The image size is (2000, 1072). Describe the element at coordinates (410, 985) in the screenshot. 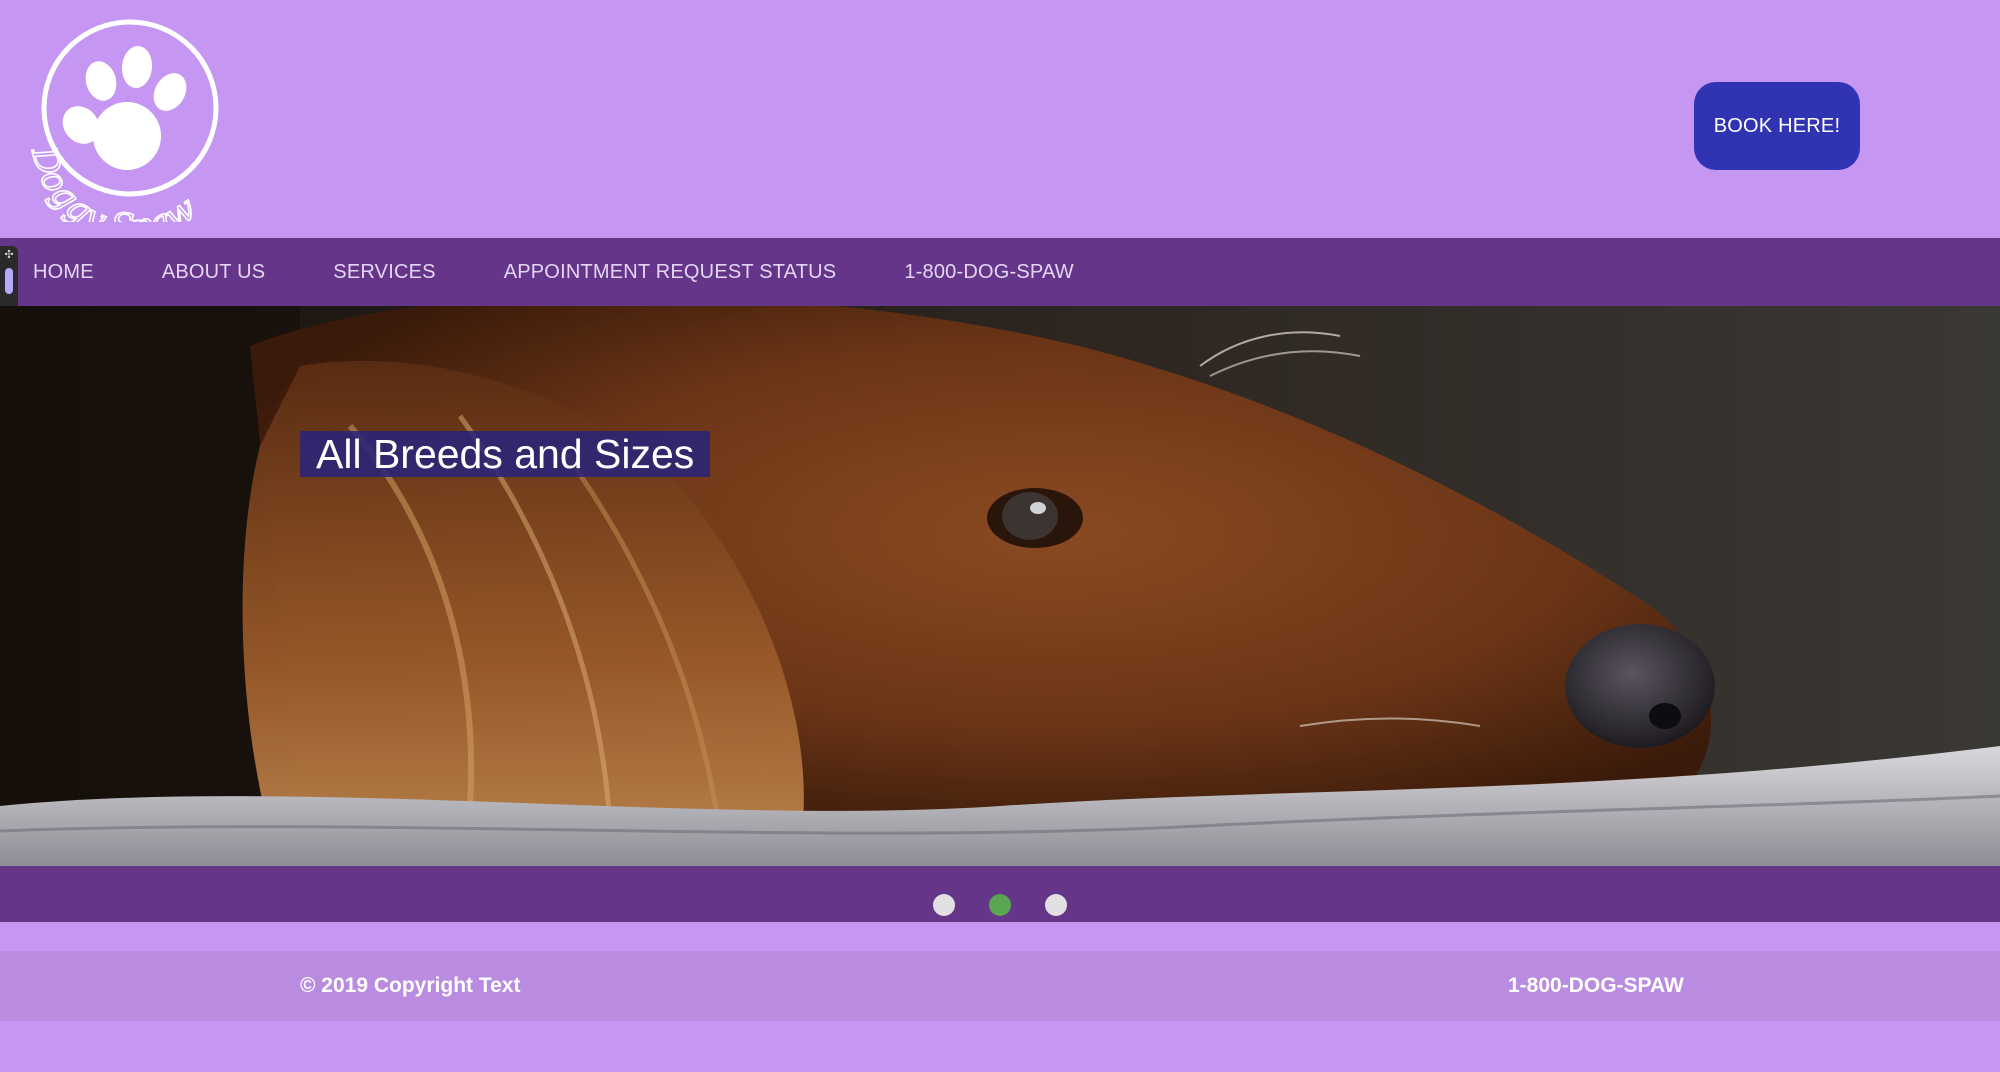

I see `copyright-text: © 2019 Copyright Text` at that location.